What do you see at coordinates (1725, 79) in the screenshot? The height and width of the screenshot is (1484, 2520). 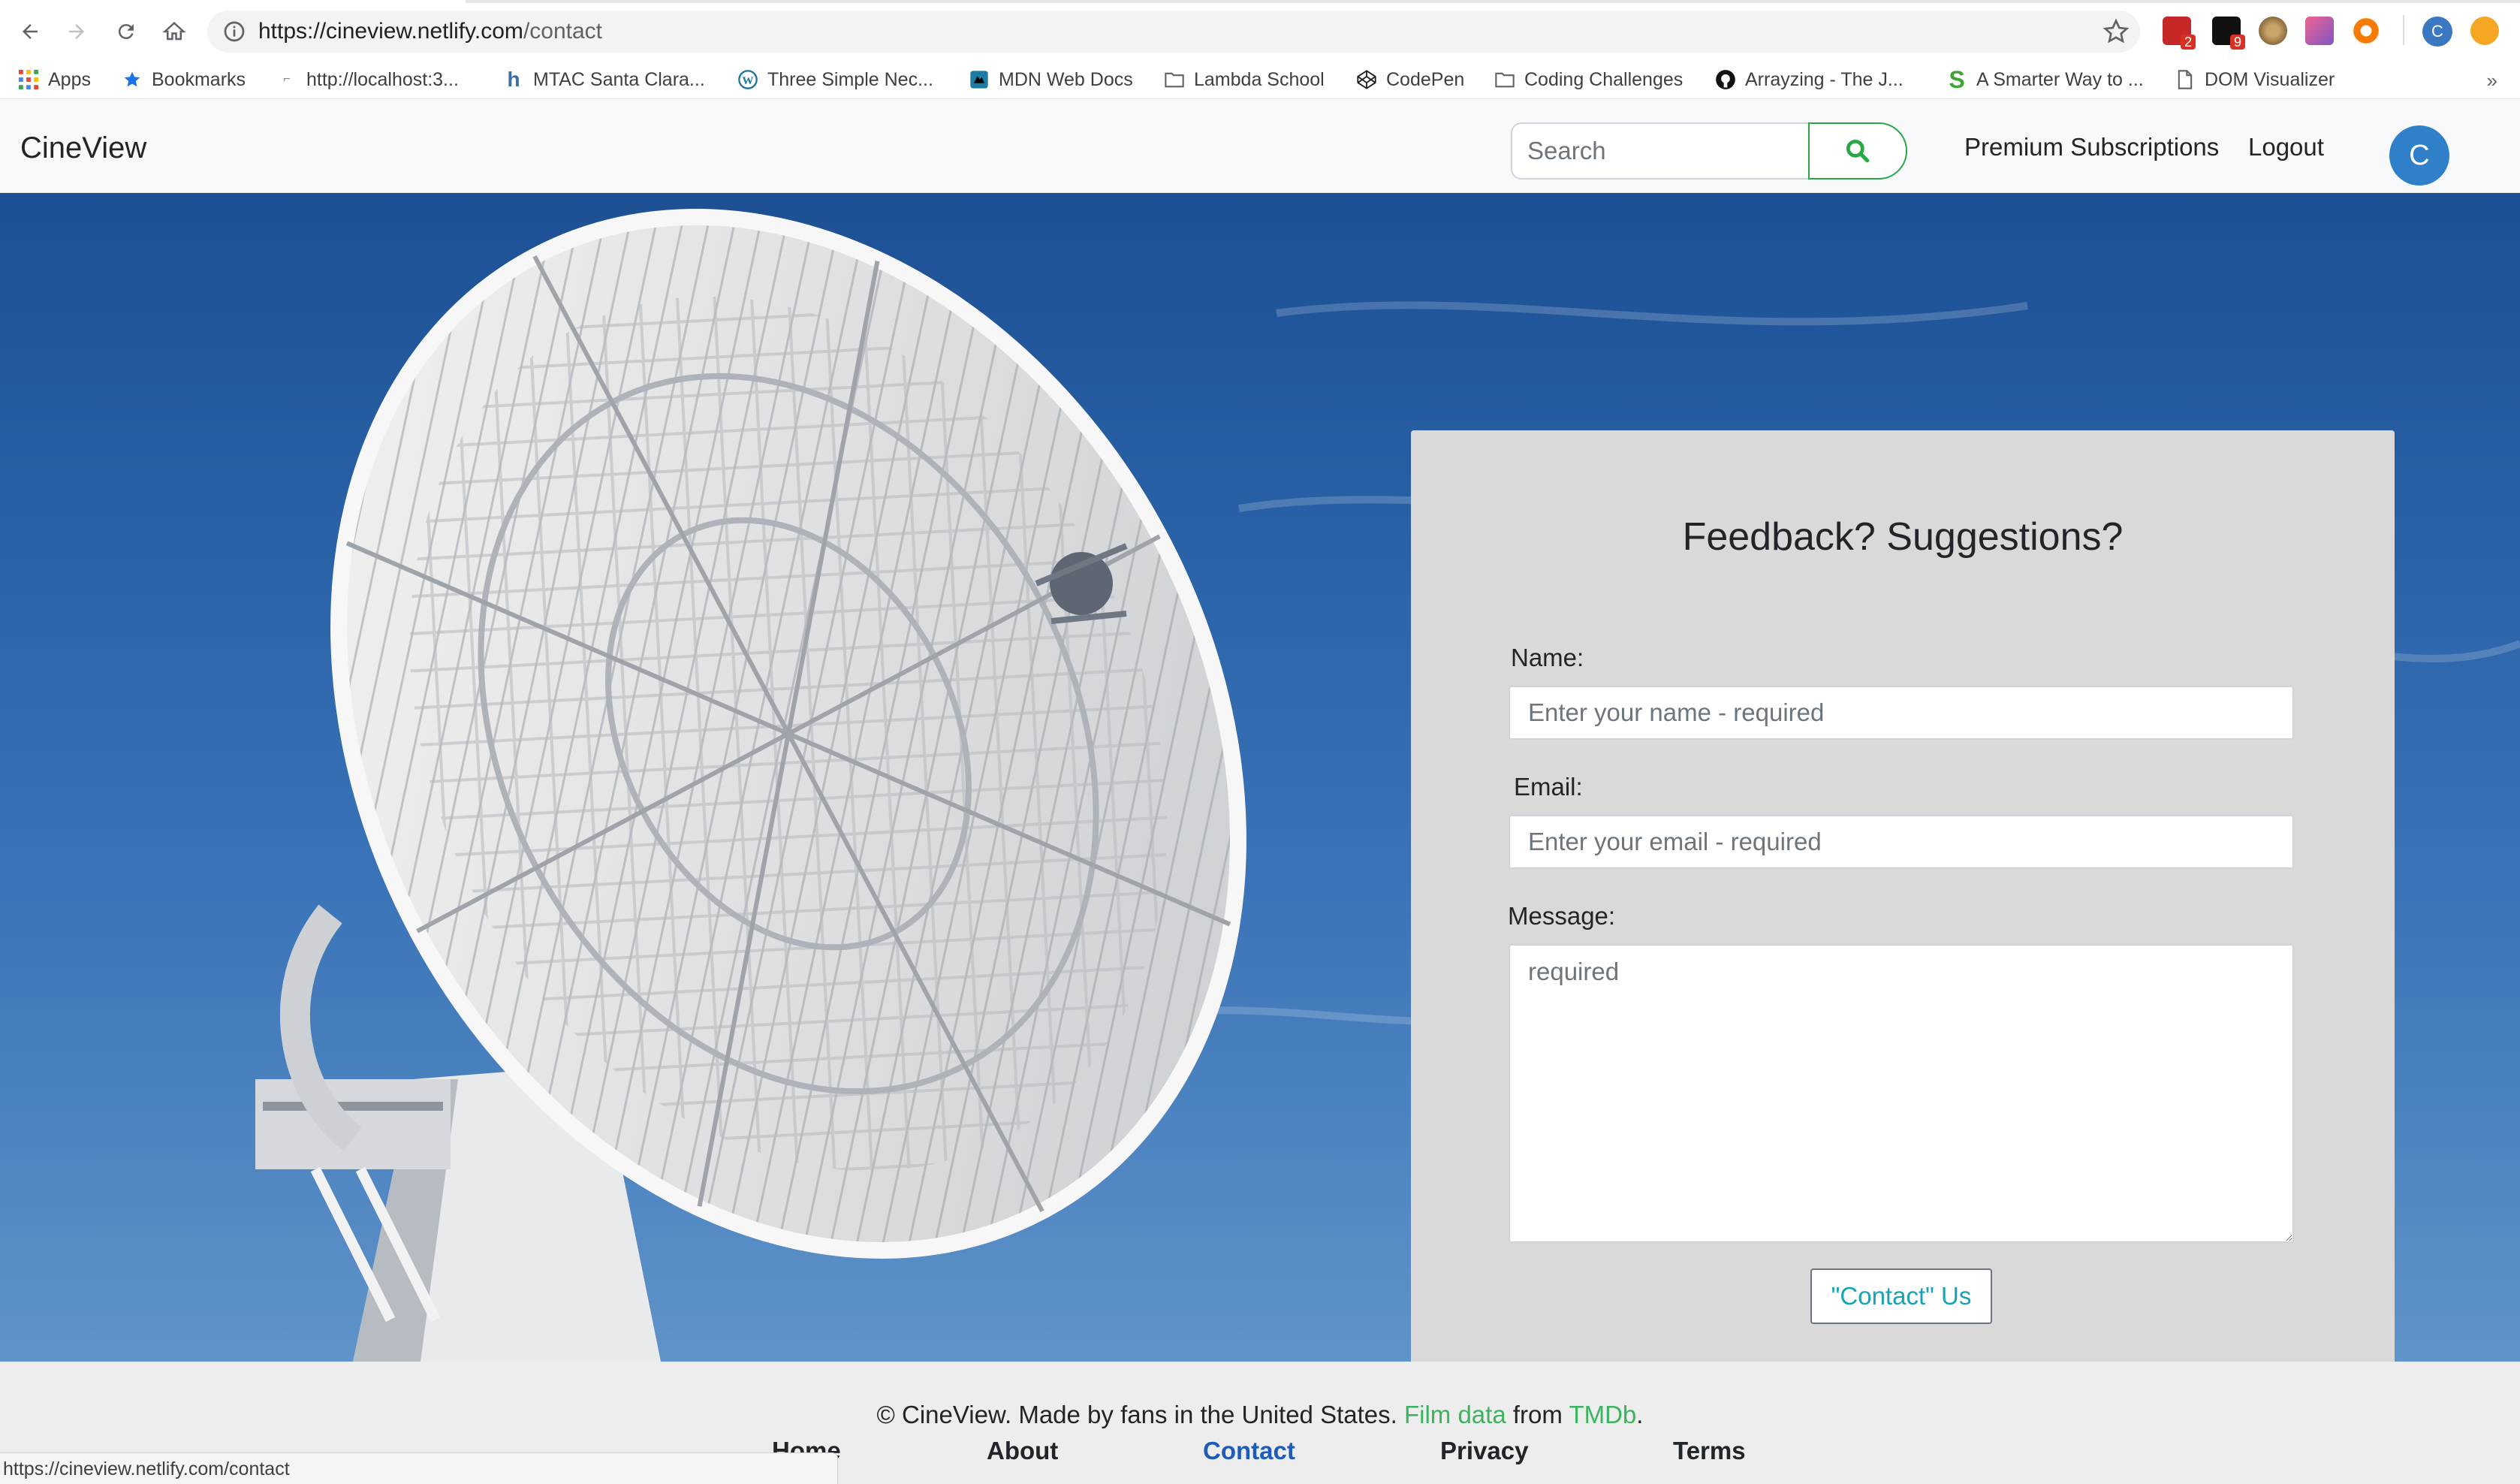 I see `github-icon` at bounding box center [1725, 79].